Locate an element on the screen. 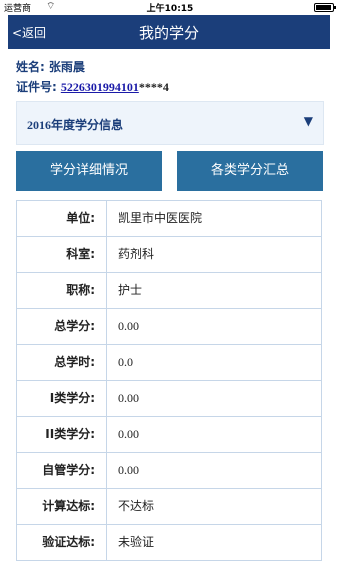 The width and height of the screenshot is (340, 567). id-line: 证件号: 5226301994101****4 is located at coordinates (92, 86).